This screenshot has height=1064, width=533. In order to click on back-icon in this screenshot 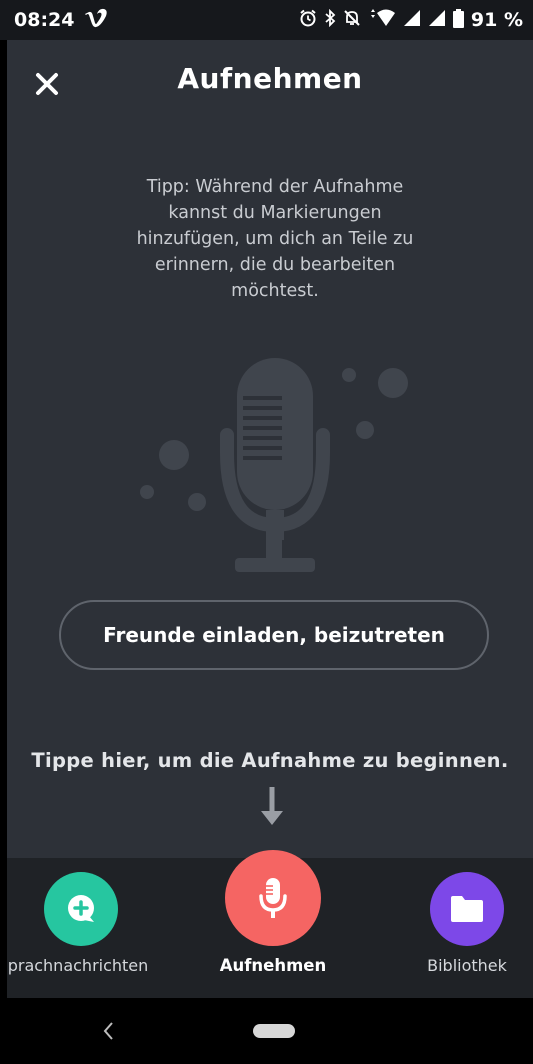, I will do `click(108, 1031)`.